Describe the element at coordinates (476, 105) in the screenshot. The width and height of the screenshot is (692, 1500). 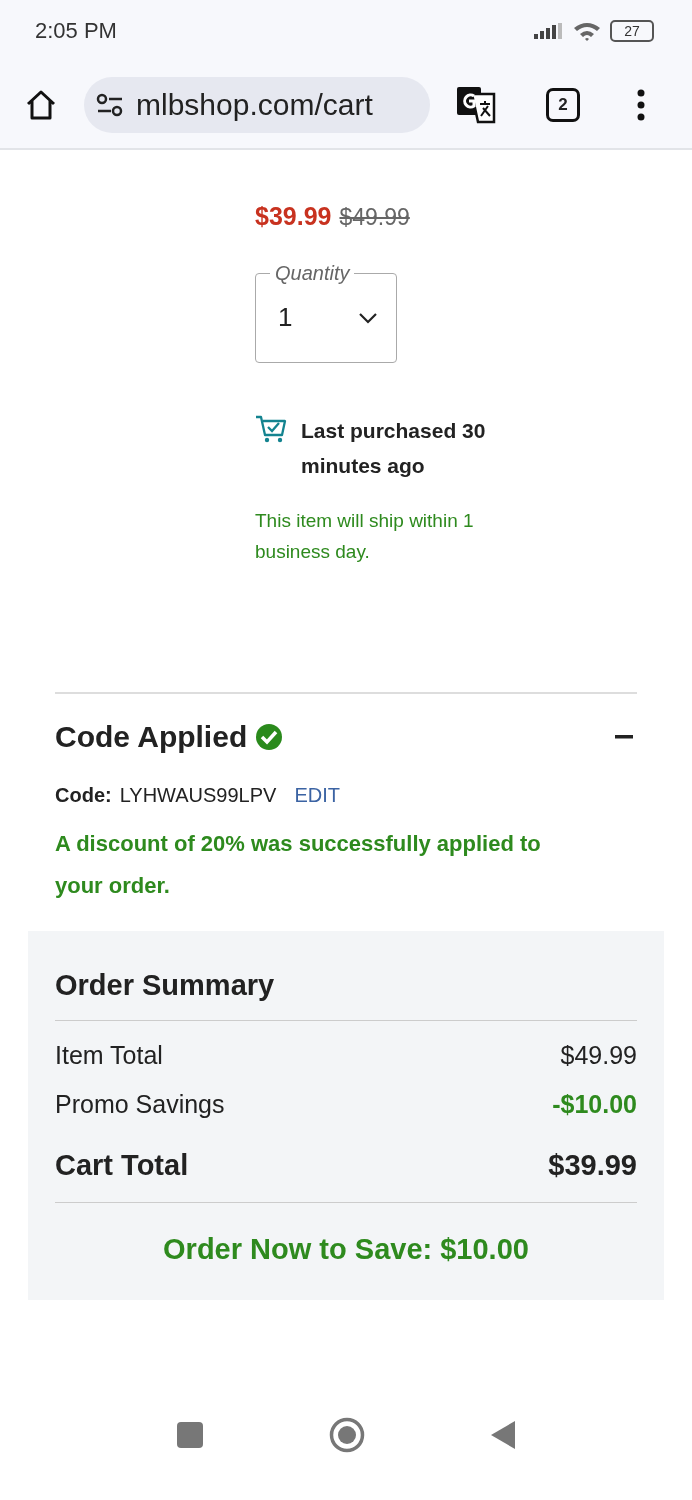
I see `translate-icon` at that location.